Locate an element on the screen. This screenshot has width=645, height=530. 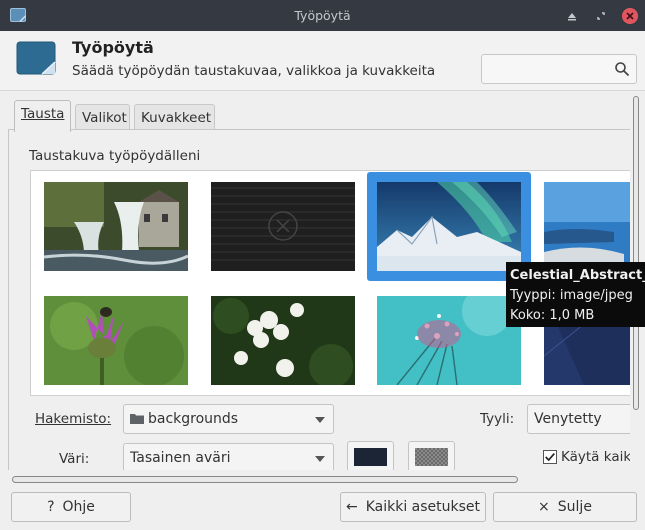
tab-icons: Kuvakkeet is located at coordinates (174, 117).